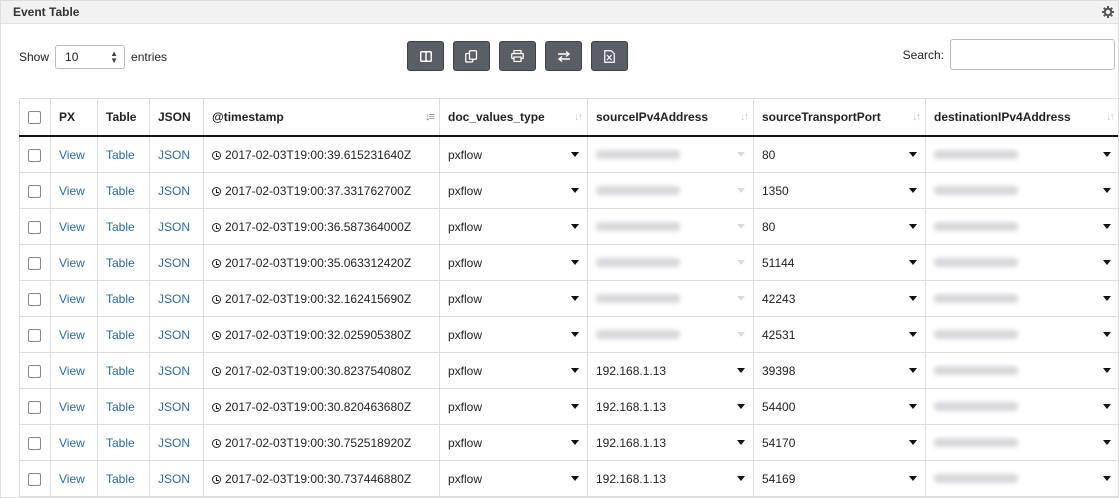 The width and height of the screenshot is (1119, 498). What do you see at coordinates (321, 117) in the screenshot?
I see `column-header-timestamp: @timestamp ↓≡` at bounding box center [321, 117].